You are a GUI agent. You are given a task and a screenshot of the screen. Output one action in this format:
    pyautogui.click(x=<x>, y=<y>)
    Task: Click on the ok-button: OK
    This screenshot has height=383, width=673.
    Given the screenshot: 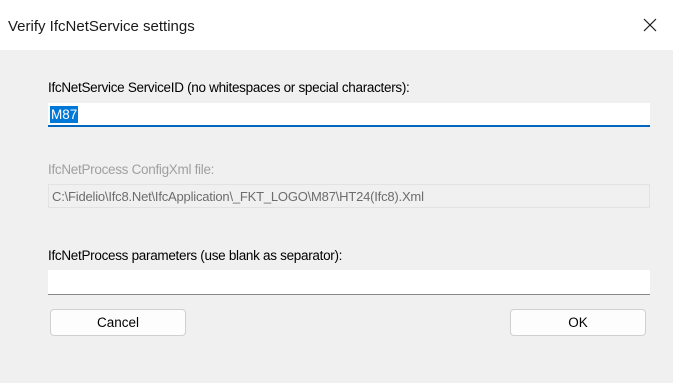 What is the action you would take?
    pyautogui.click(x=578, y=322)
    